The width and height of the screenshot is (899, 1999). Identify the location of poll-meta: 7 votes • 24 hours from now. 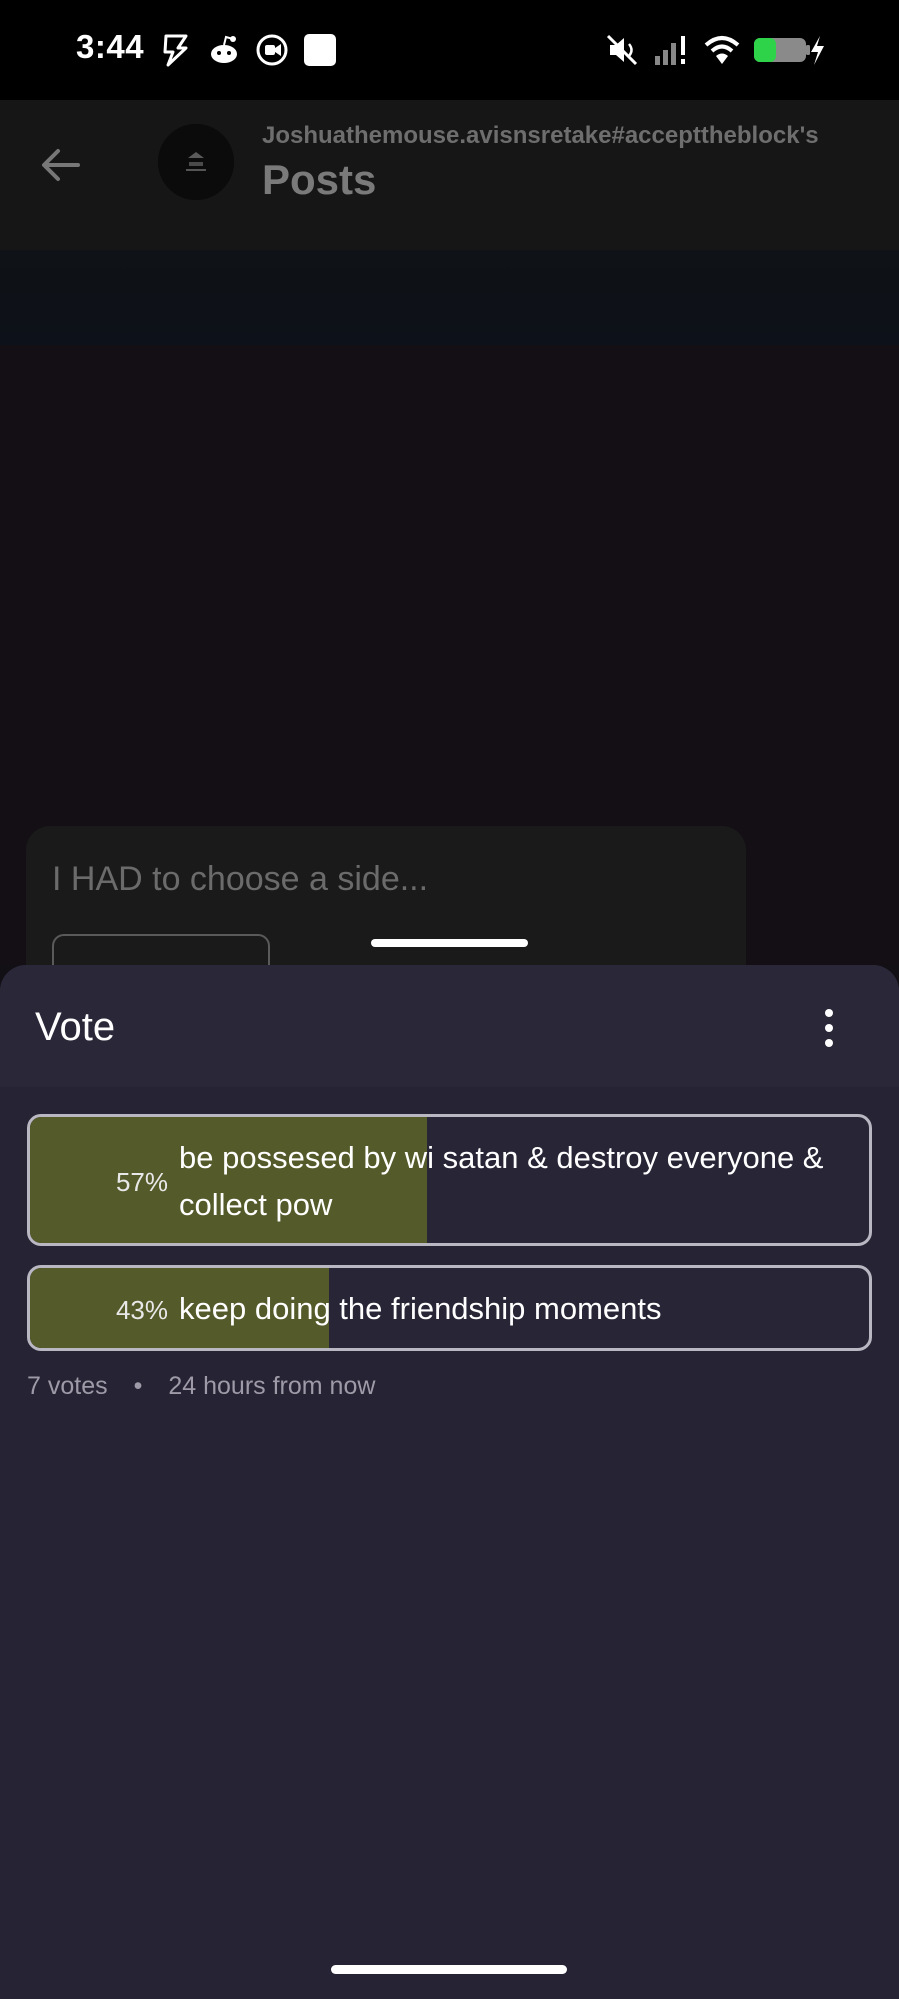
(201, 1386).